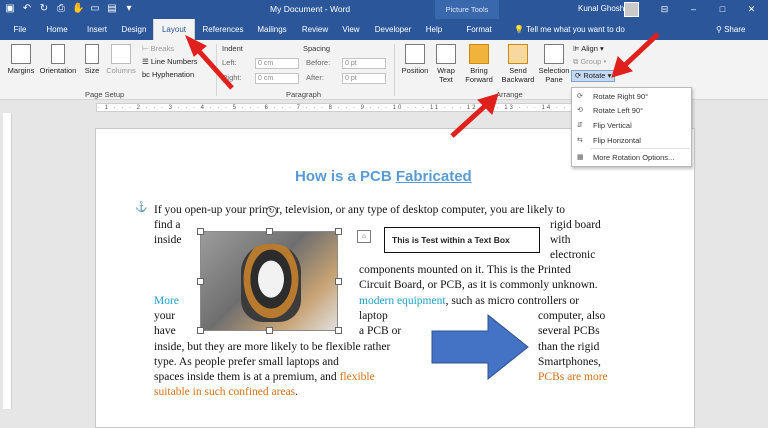  Describe the element at coordinates (479, 64) in the screenshot. I see `bring-forward-button: Bring Forward` at that location.